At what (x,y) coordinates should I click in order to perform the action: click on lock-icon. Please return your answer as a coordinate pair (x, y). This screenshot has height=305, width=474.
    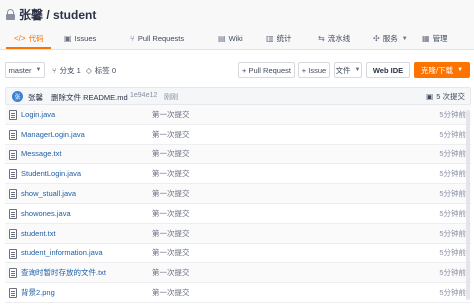
    Looking at the image, I should click on (10, 14).